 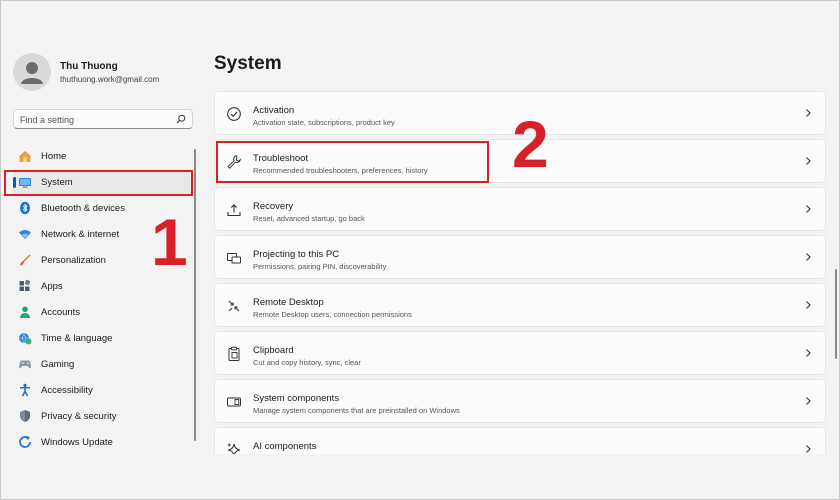 I want to click on check-circle-icon, so click(x=234, y=114).